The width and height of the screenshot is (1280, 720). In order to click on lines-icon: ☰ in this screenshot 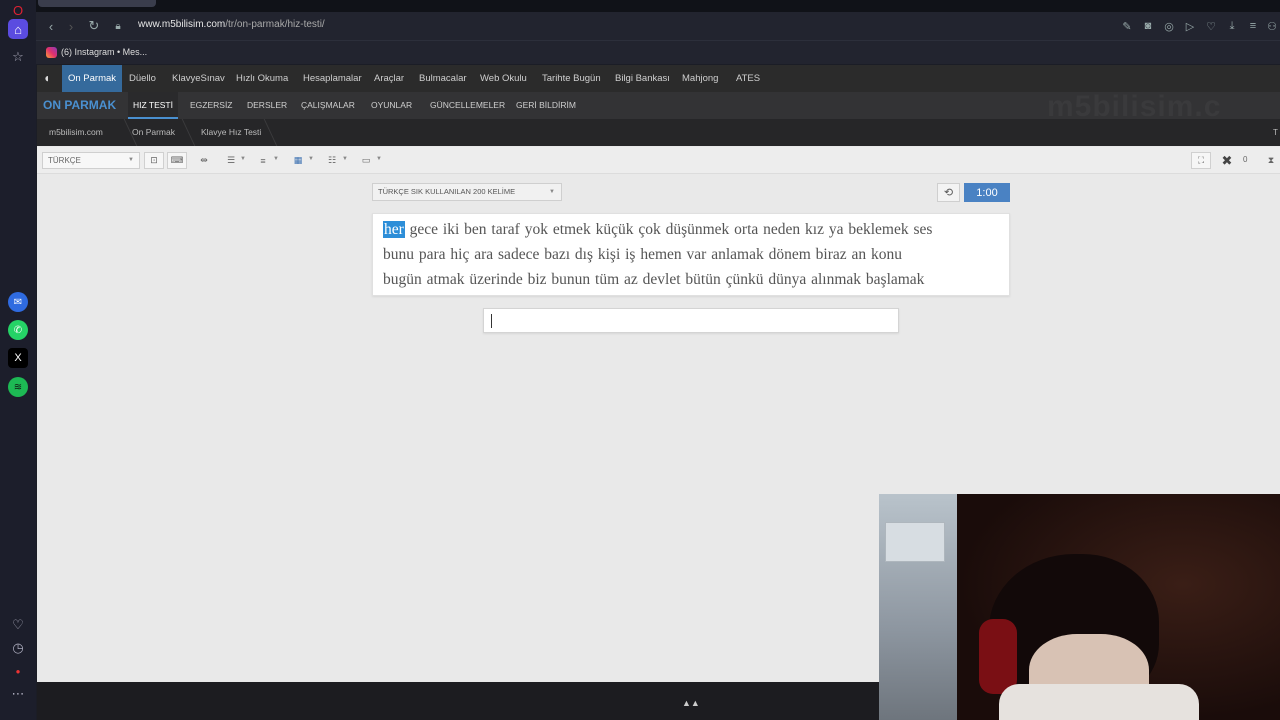, I will do `click(231, 160)`.